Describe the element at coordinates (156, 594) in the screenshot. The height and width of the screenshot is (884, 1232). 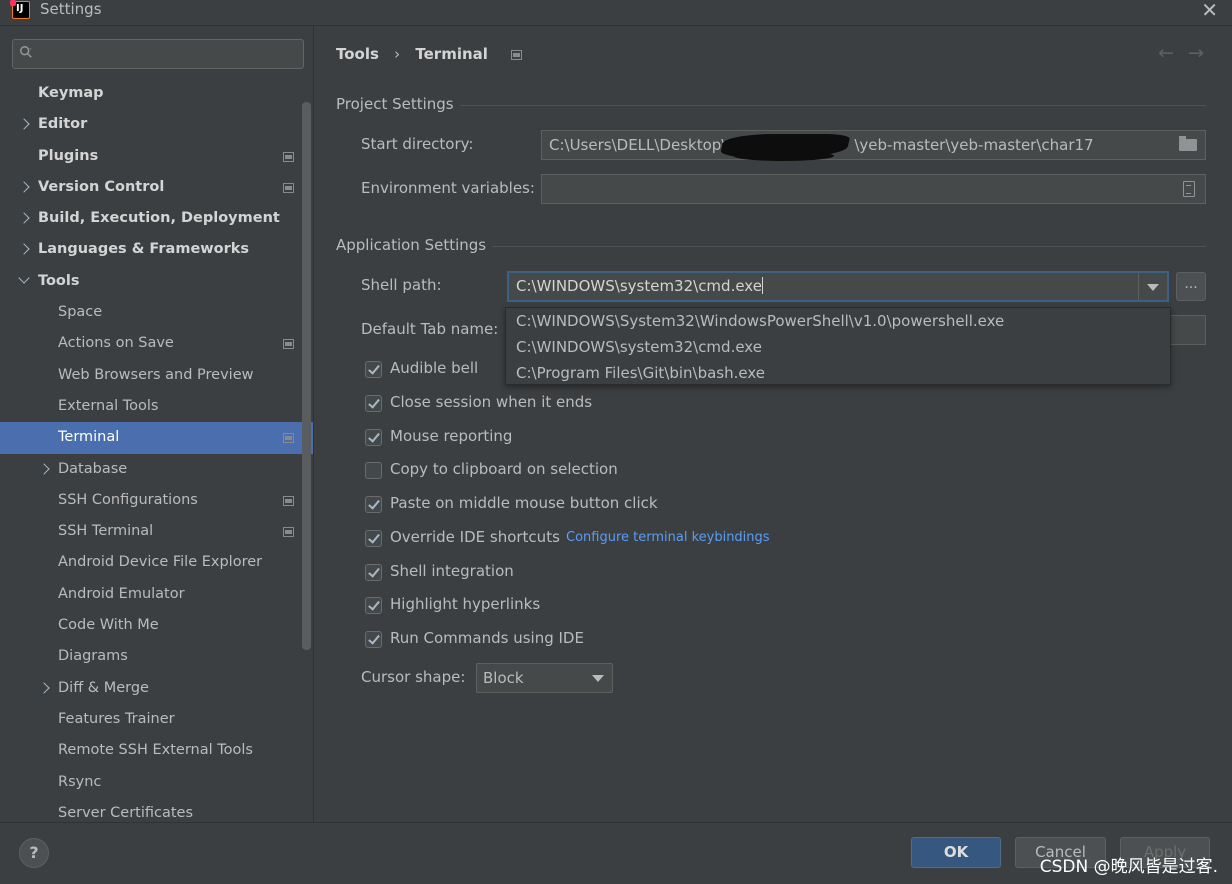
I see `sidebar-item-android-emulator: Android Emulator` at that location.